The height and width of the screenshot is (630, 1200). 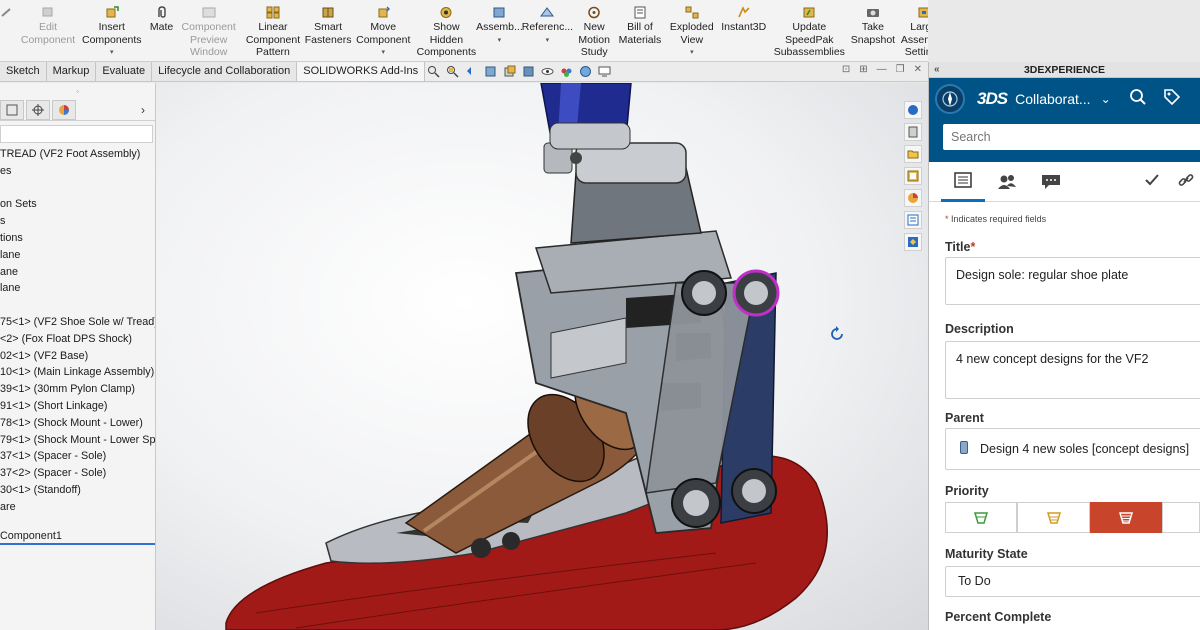 I want to click on zoom-to-area-icon, so click(x=452, y=71).